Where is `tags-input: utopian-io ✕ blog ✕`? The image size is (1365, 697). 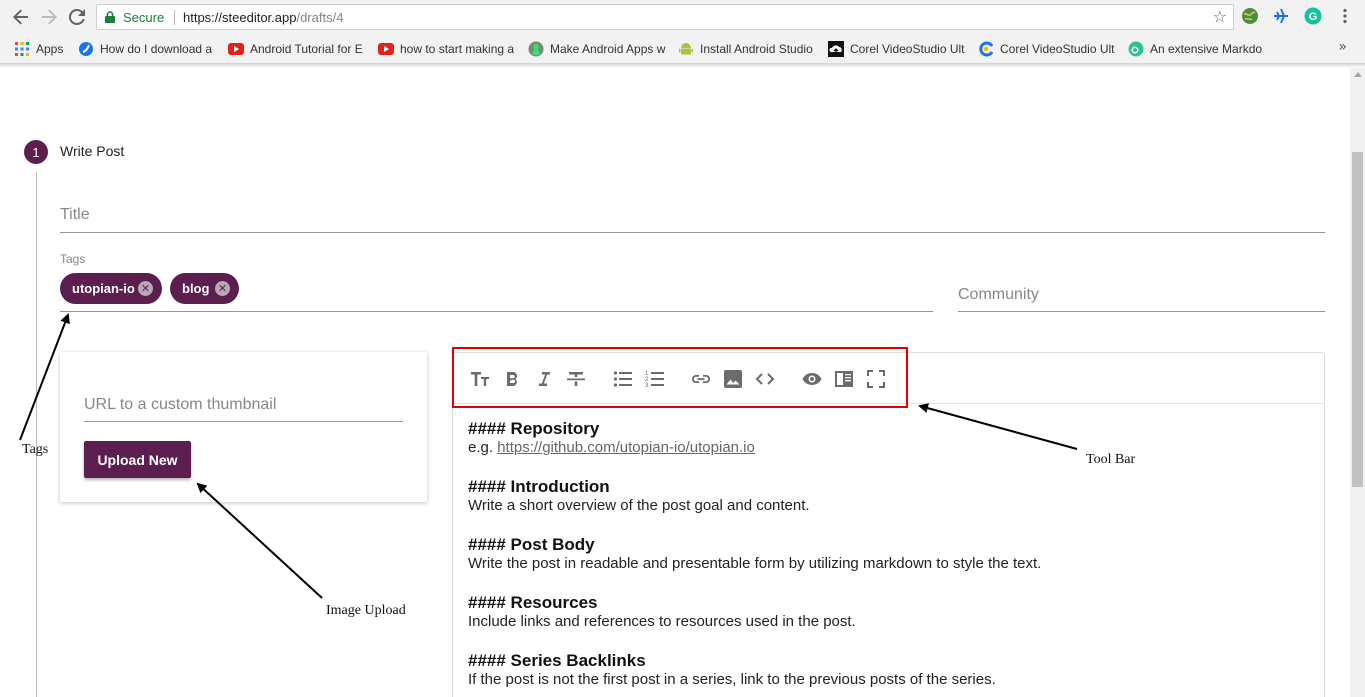 tags-input: utopian-io ✕ blog ✕ is located at coordinates (496, 291).